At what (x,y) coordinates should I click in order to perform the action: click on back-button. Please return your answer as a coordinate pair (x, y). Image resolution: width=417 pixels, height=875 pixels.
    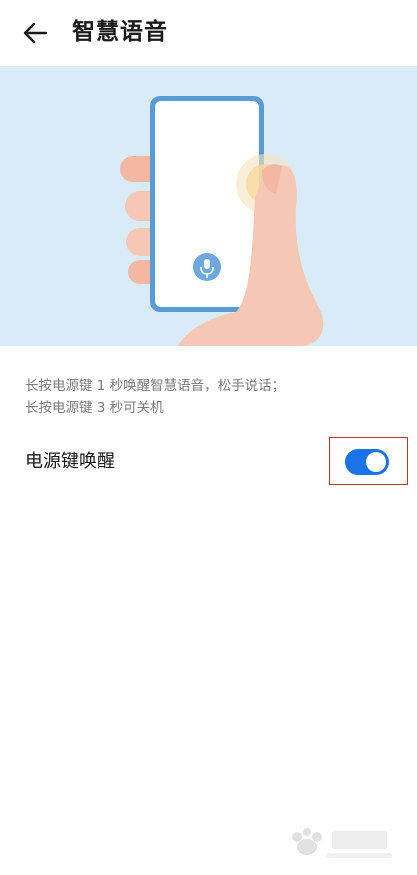
    Looking at the image, I should click on (35, 33).